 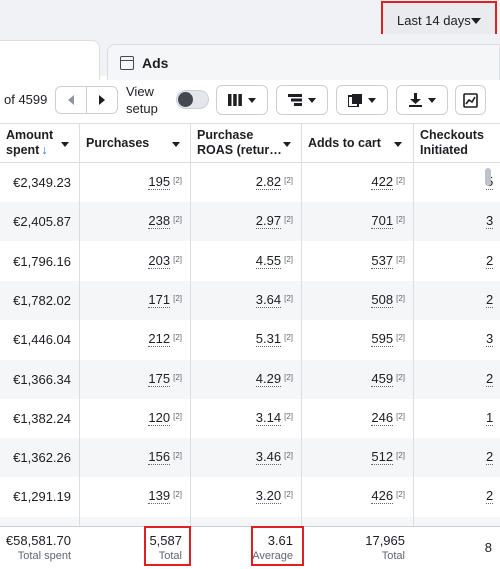 I want to click on reports-button, so click(x=362, y=100).